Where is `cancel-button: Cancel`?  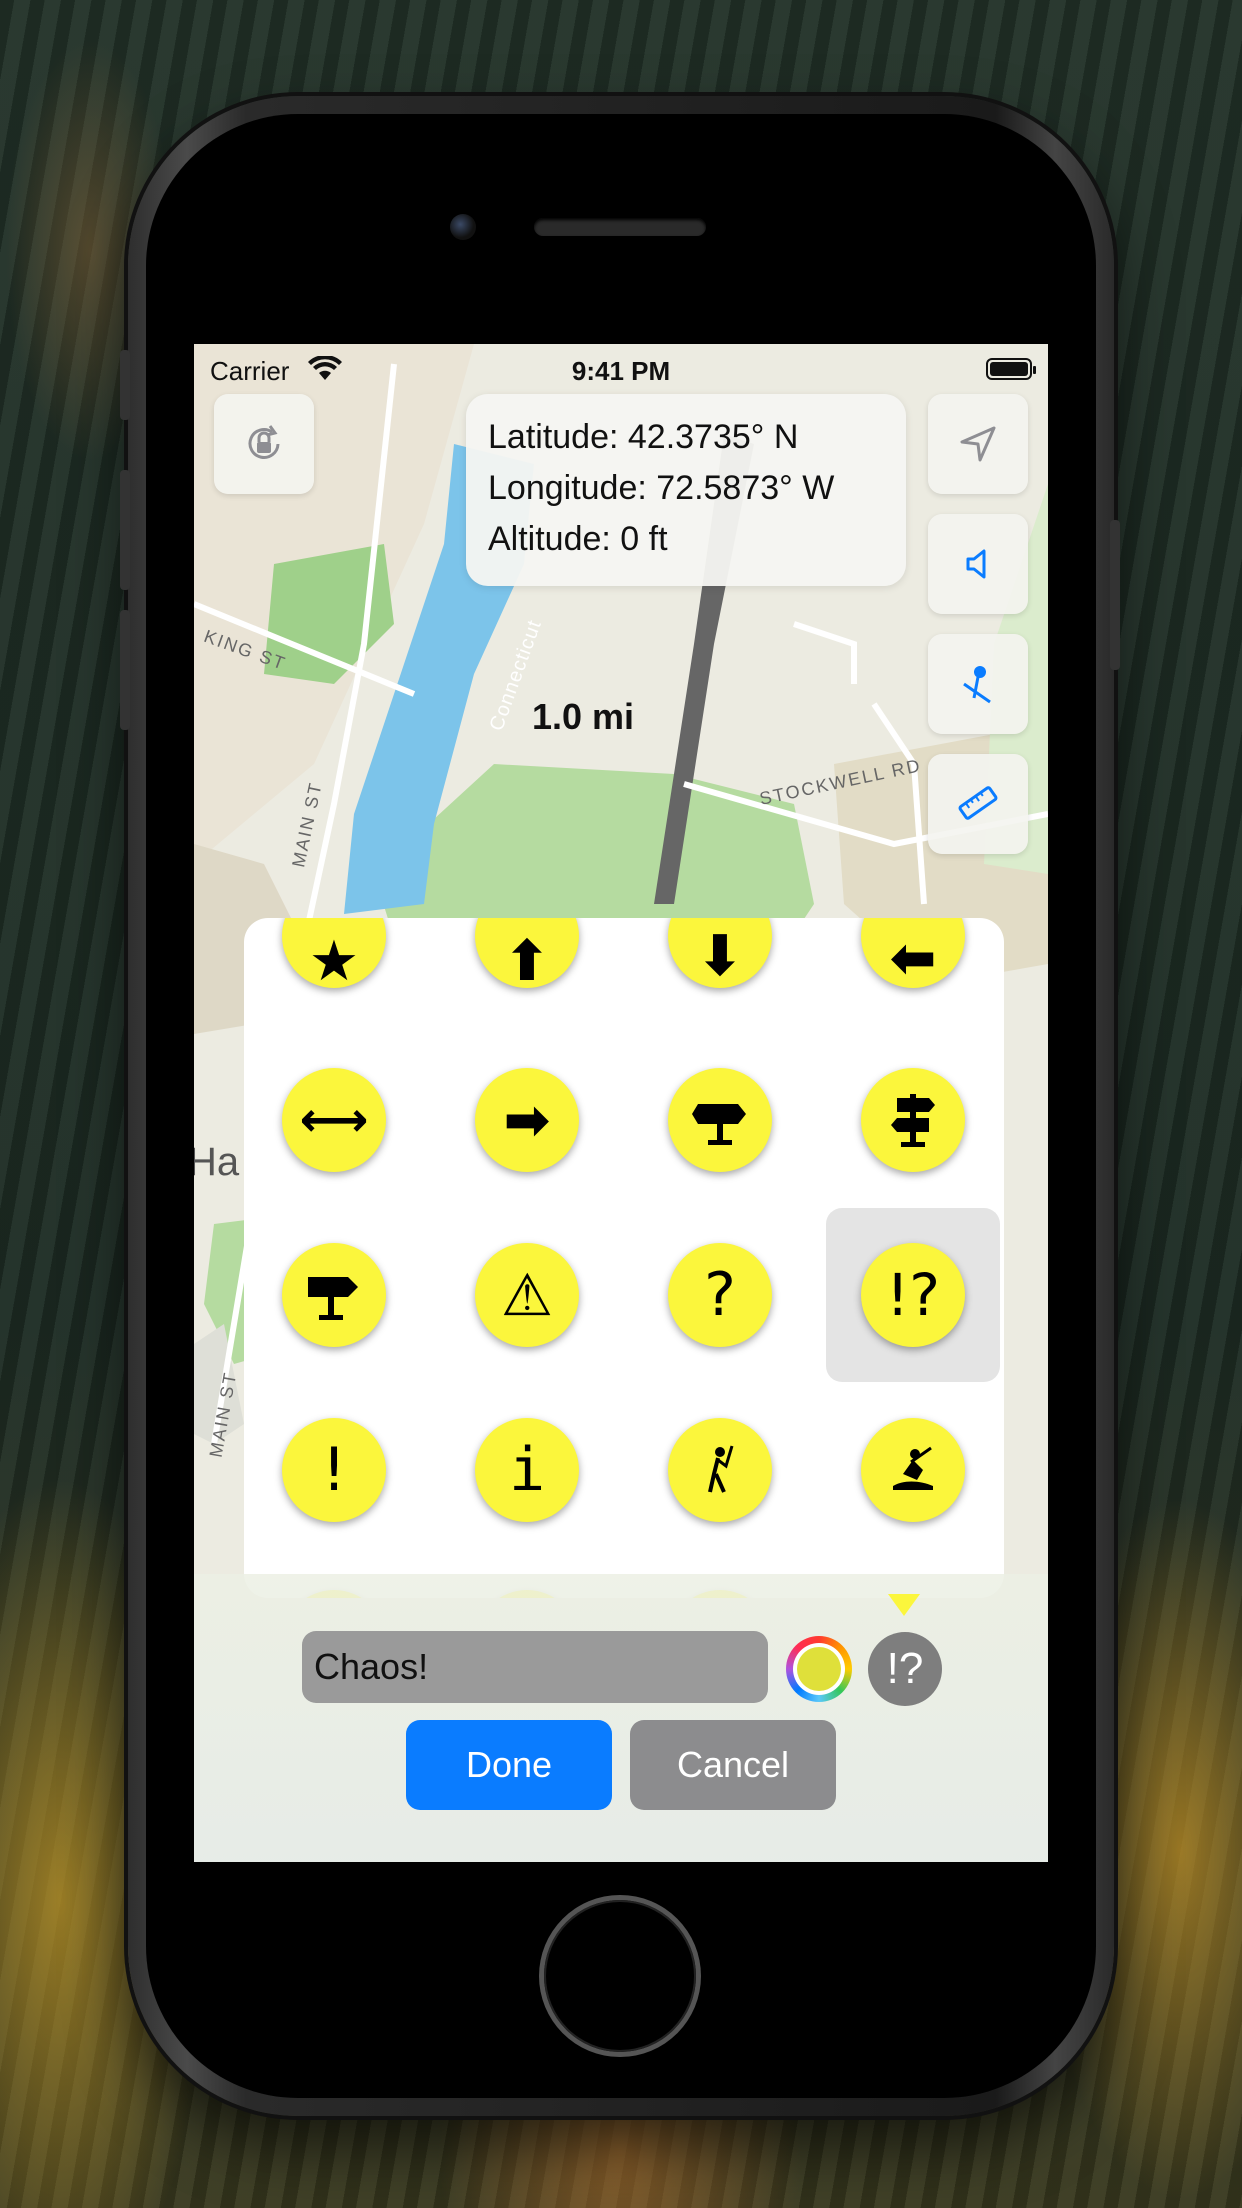
cancel-button: Cancel is located at coordinates (733, 1765).